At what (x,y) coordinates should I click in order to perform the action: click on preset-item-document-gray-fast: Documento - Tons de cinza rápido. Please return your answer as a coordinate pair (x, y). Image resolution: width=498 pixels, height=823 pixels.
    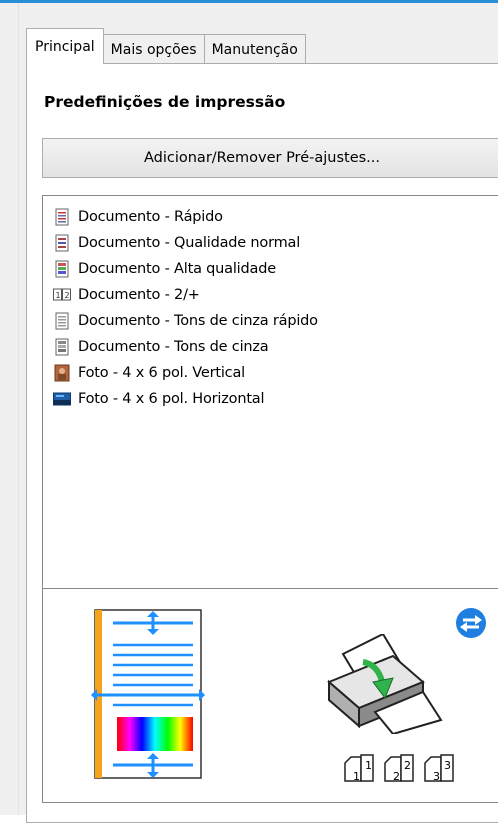
    Looking at the image, I should click on (185, 321).